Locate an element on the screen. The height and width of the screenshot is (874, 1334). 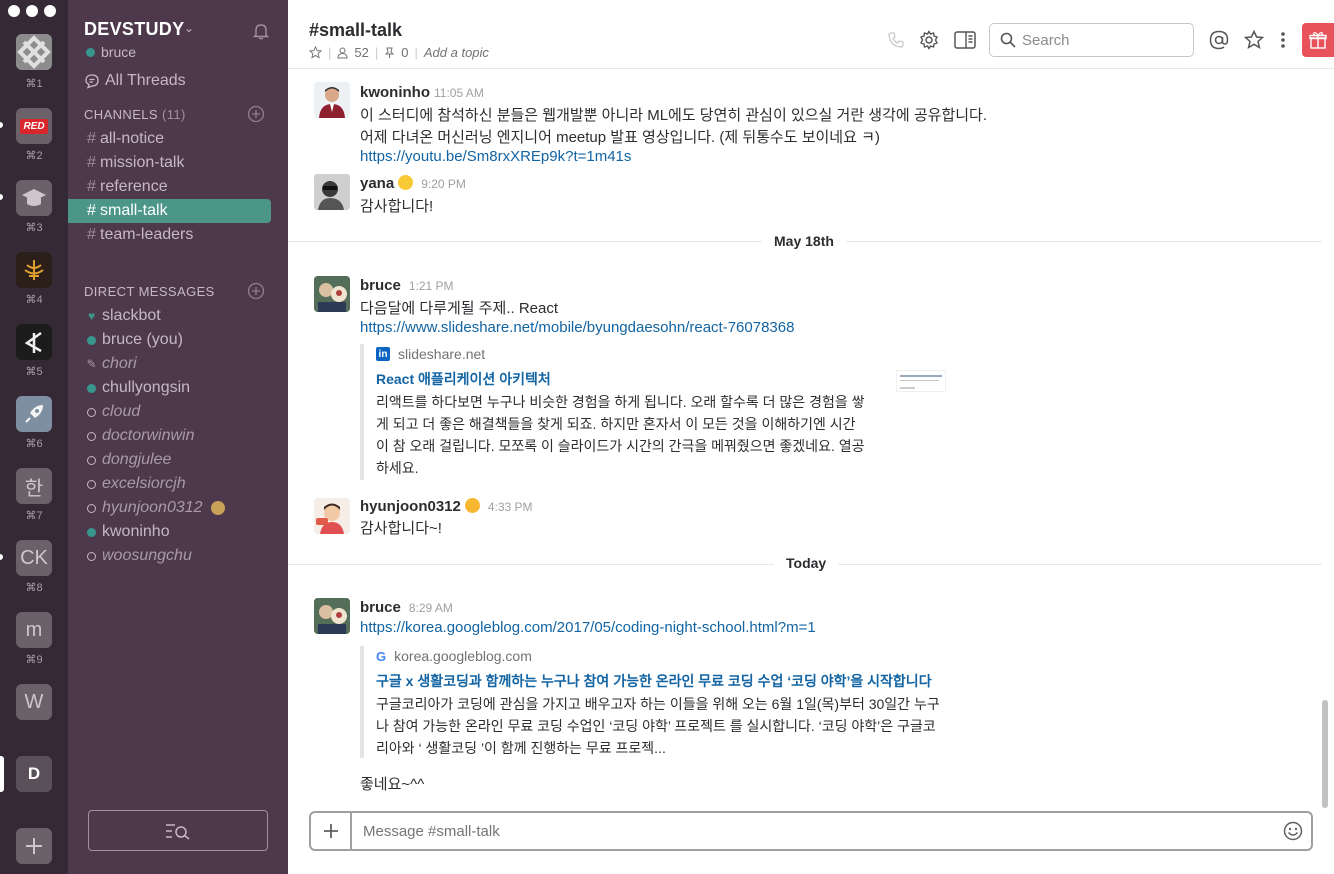
add-dm-icon is located at coordinates (256, 291).